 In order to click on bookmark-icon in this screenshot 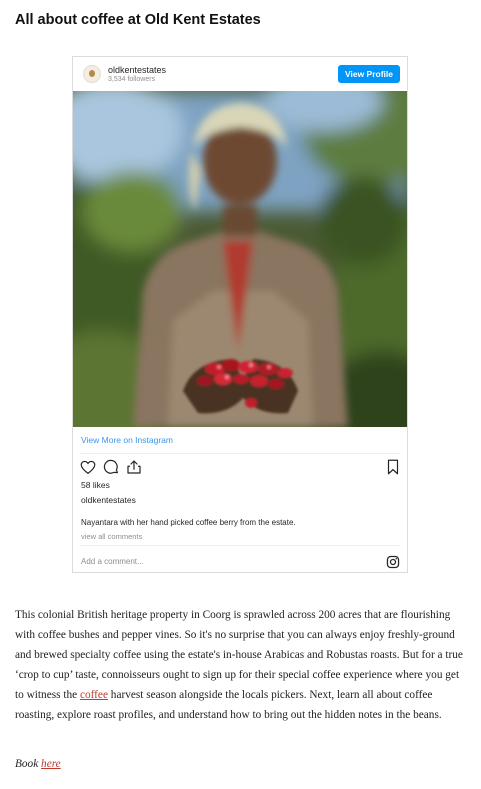, I will do `click(393, 467)`.